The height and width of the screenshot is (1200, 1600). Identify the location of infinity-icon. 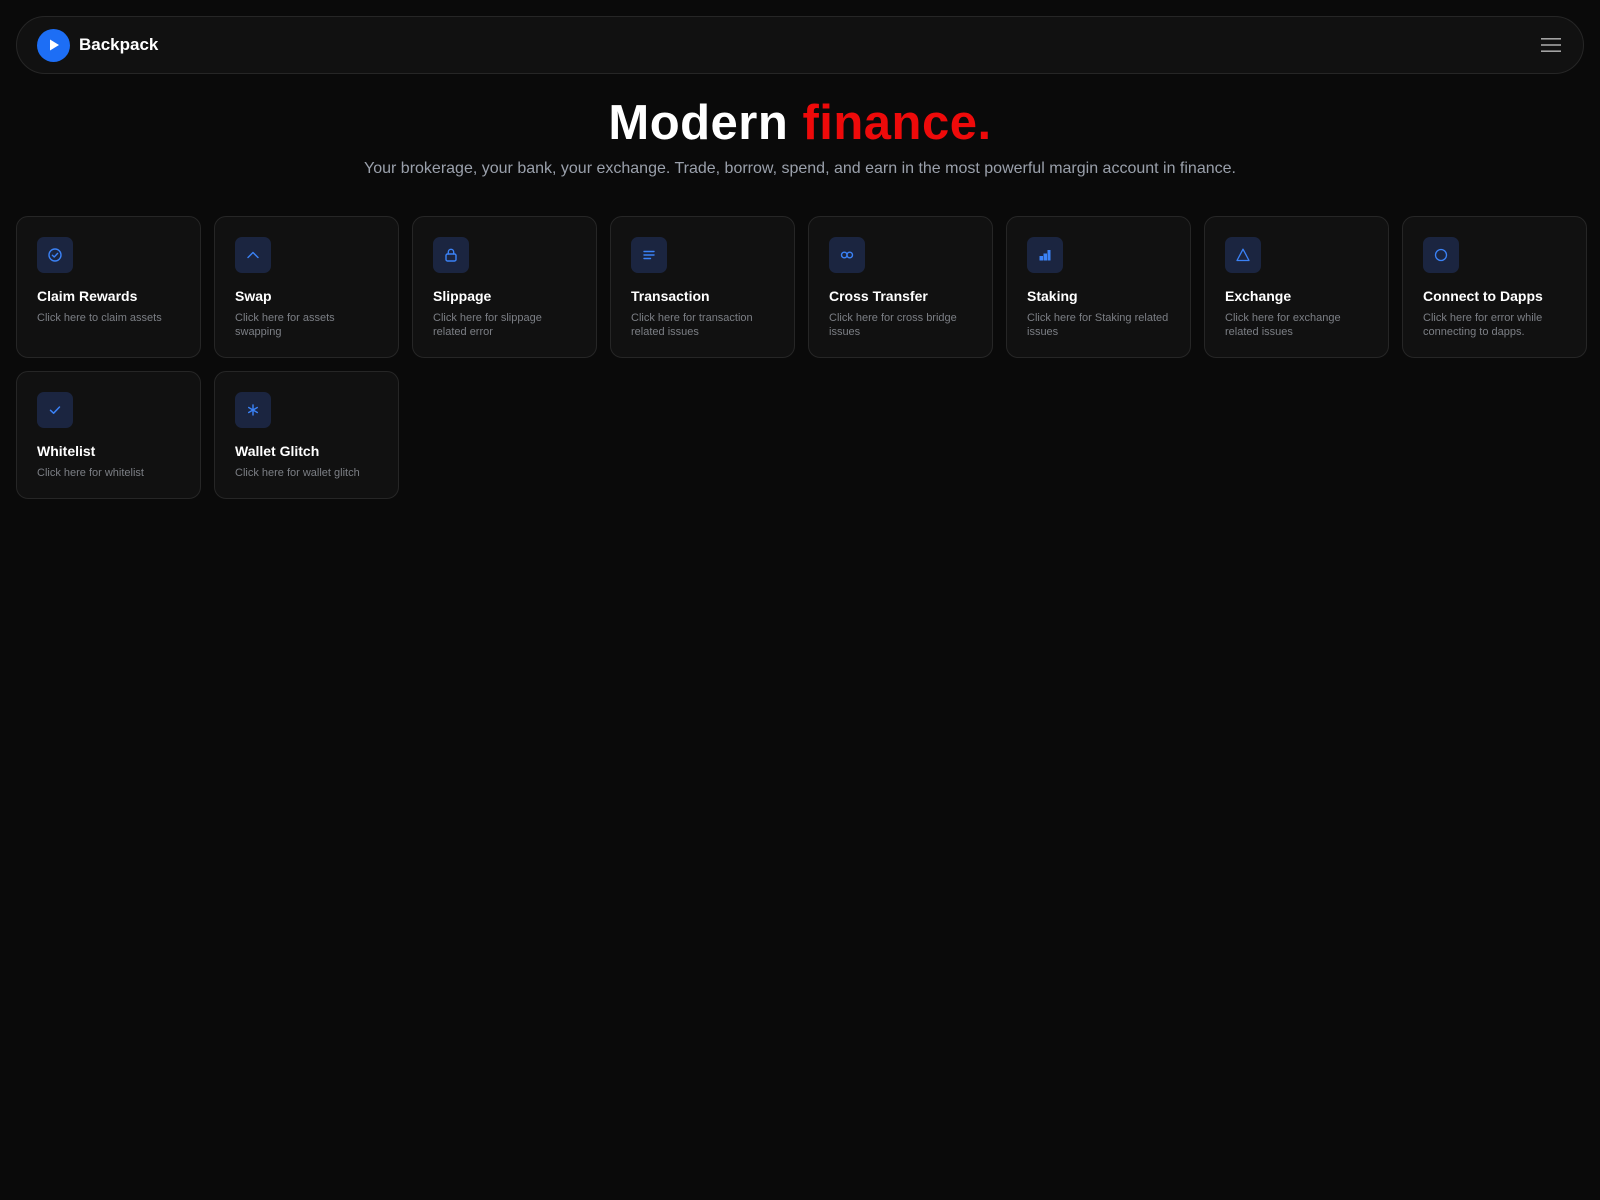
(847, 255).